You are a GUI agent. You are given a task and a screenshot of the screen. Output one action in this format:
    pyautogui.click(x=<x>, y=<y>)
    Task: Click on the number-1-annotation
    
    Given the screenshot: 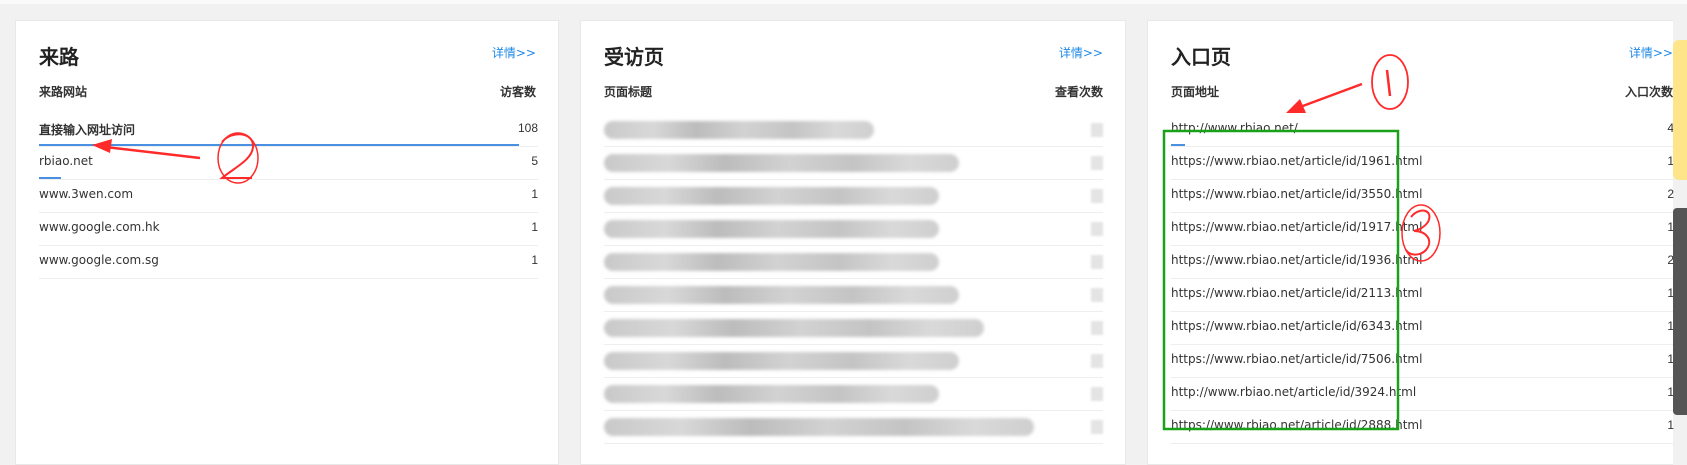 What is the action you would take?
    pyautogui.click(x=1388, y=83)
    